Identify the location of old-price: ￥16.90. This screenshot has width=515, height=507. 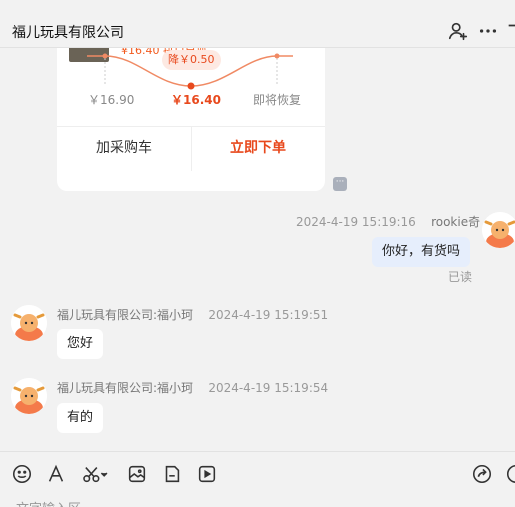
(111, 100).